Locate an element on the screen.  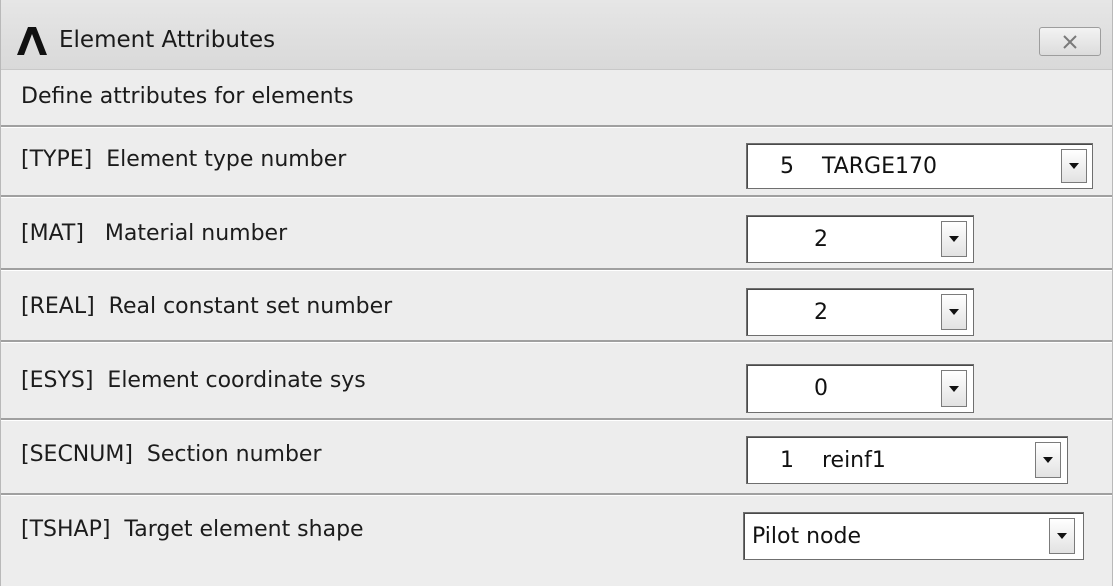
material-value: 2 is located at coordinates (821, 239).